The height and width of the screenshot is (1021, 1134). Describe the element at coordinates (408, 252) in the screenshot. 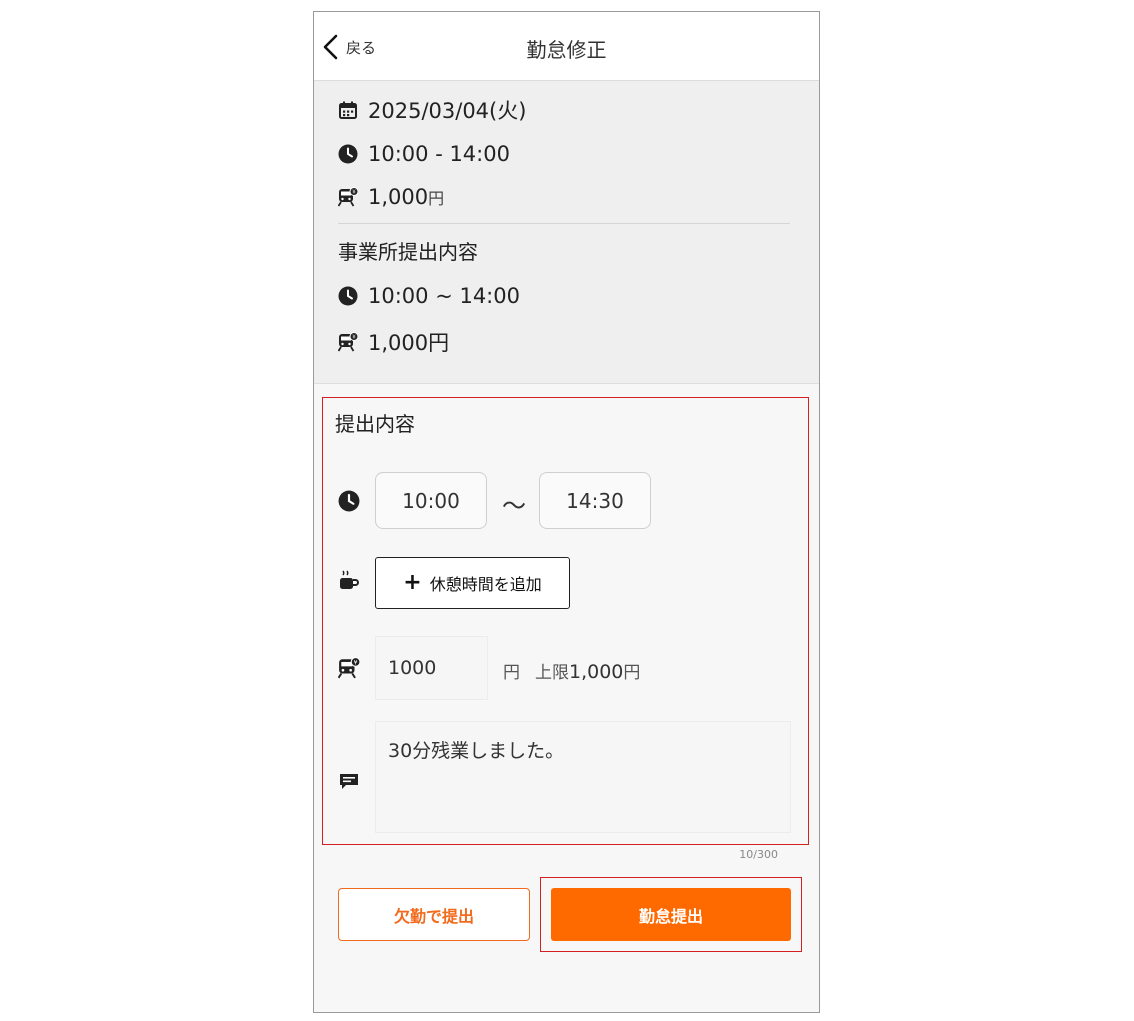

I see `office-section-title: 事業所提出内容` at that location.